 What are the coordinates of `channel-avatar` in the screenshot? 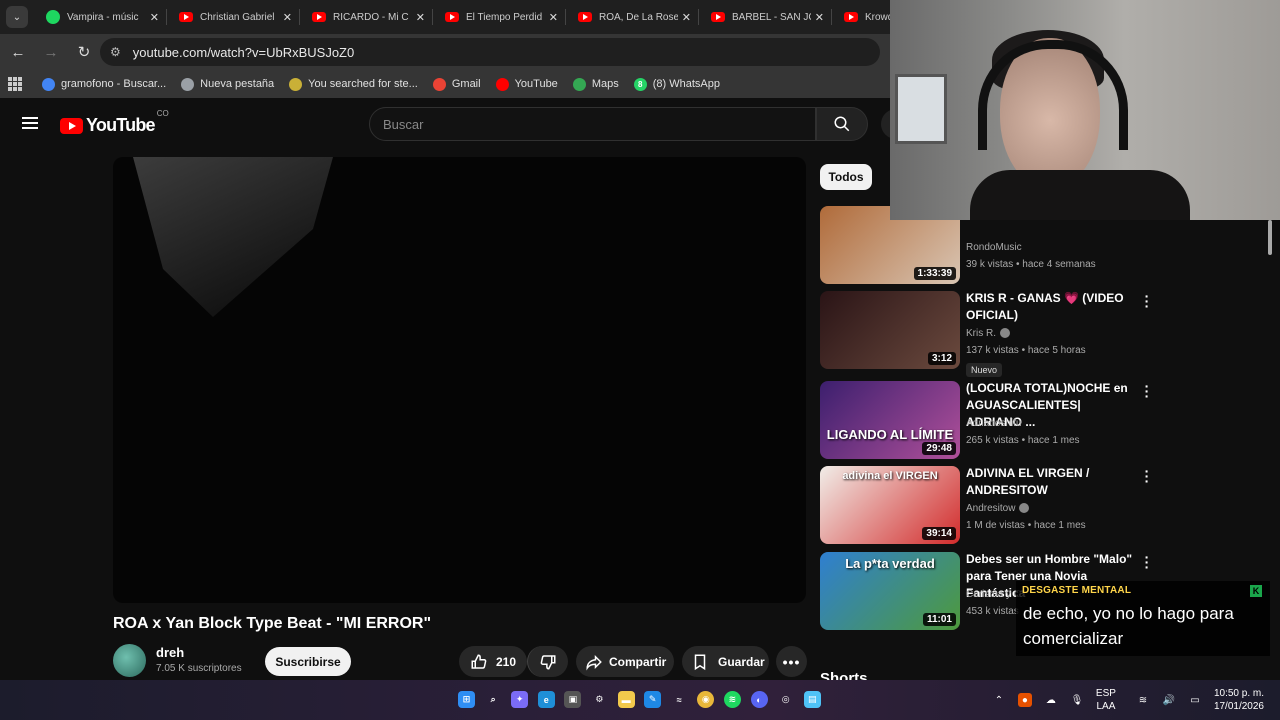 It's located at (129, 660).